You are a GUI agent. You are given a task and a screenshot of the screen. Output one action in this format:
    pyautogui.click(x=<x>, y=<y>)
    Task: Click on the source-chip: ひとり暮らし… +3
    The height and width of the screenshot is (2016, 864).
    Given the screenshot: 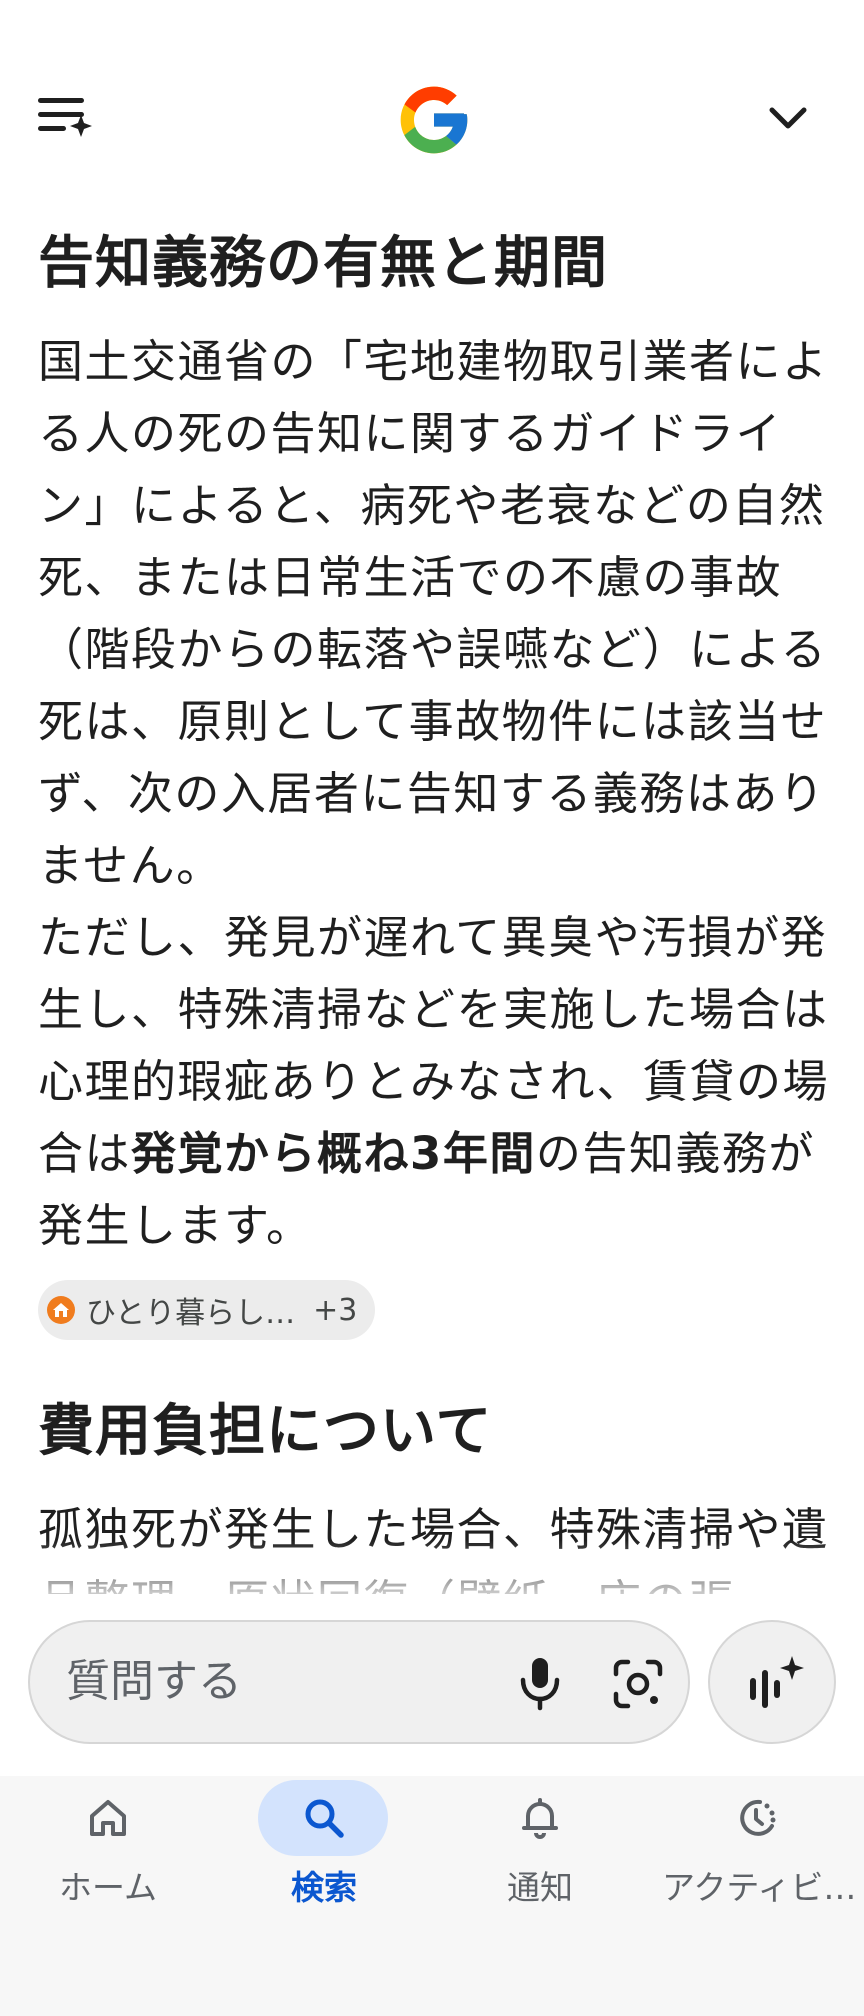 What is the action you would take?
    pyautogui.click(x=207, y=1310)
    